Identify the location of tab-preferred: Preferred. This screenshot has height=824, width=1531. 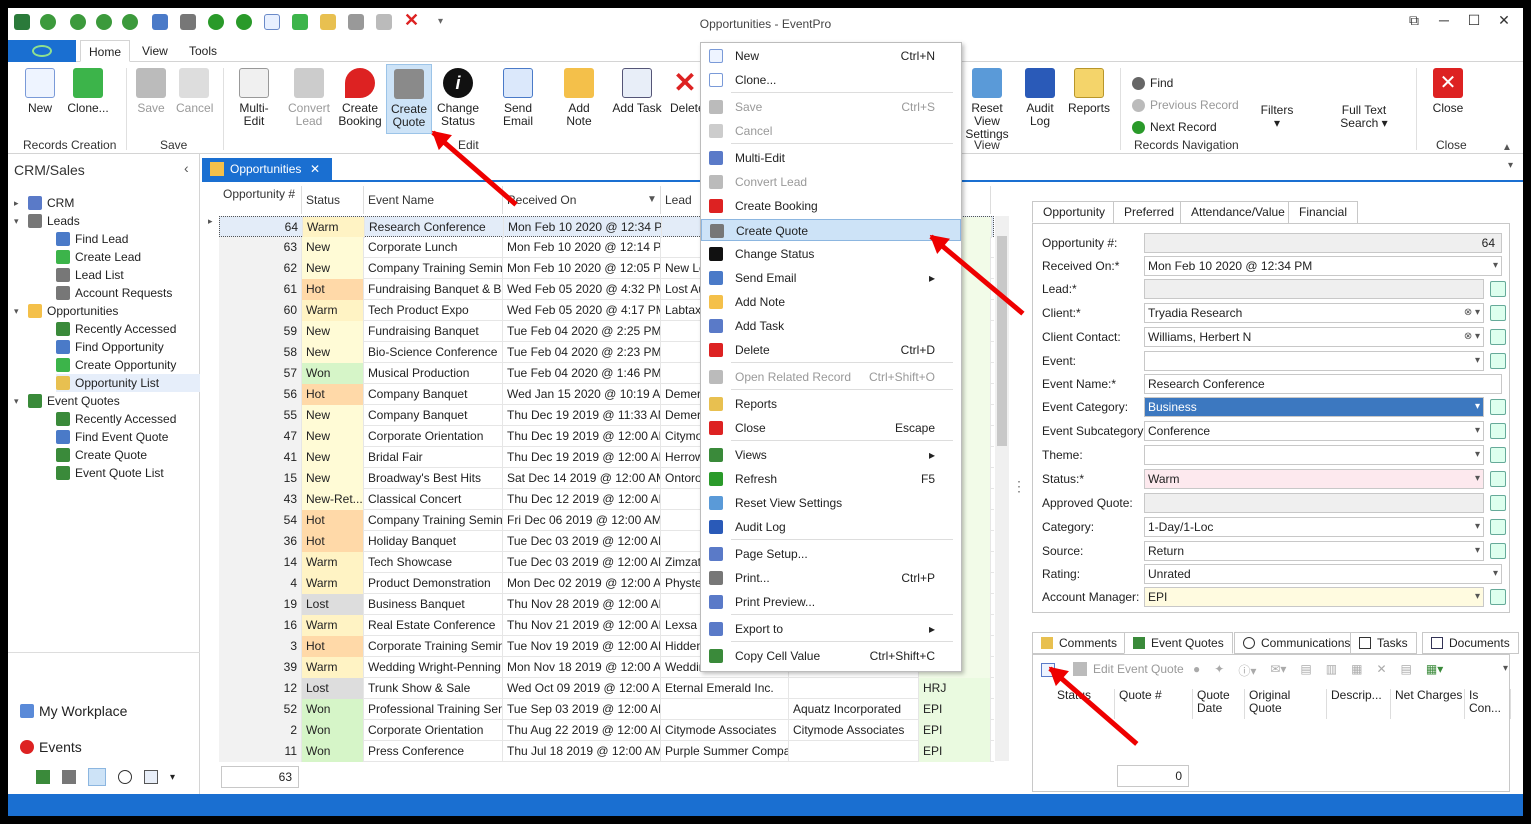
(1149, 212).